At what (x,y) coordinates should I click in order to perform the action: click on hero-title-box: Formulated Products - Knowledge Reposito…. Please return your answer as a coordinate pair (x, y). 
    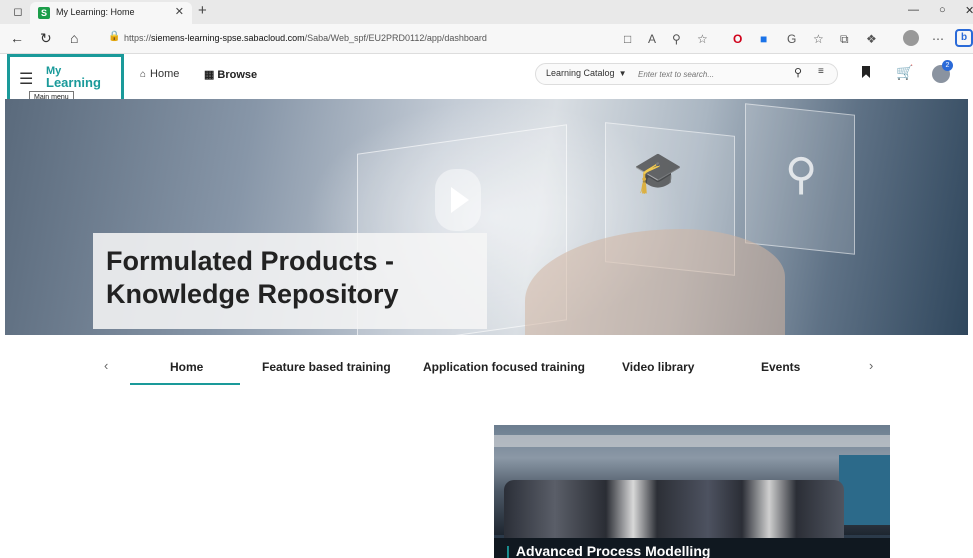
    Looking at the image, I should click on (290, 281).